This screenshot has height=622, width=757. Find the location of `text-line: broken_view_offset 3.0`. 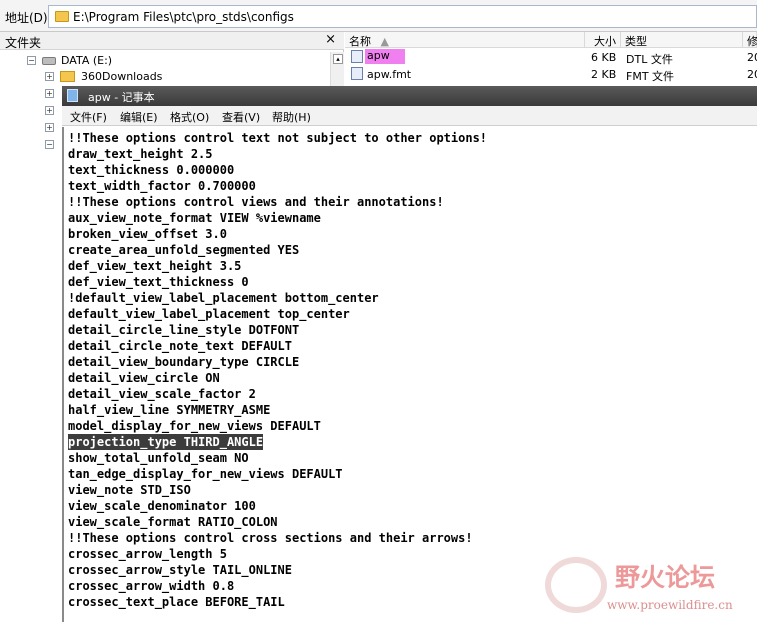

text-line: broken_view_offset 3.0 is located at coordinates (147, 234).